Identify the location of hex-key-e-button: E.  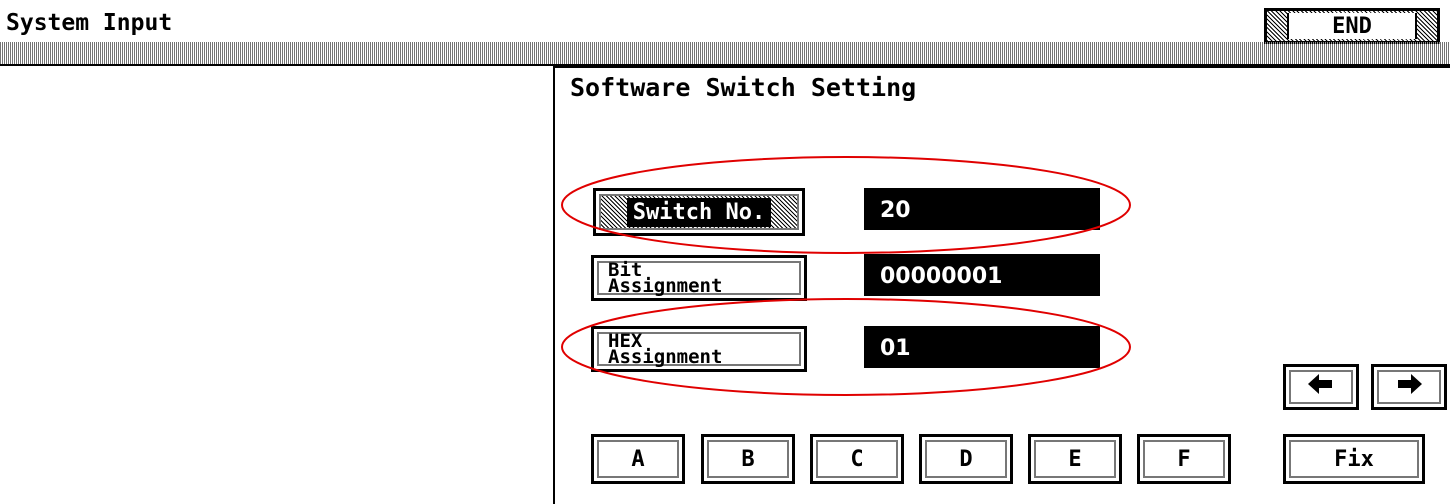
(1075, 459).